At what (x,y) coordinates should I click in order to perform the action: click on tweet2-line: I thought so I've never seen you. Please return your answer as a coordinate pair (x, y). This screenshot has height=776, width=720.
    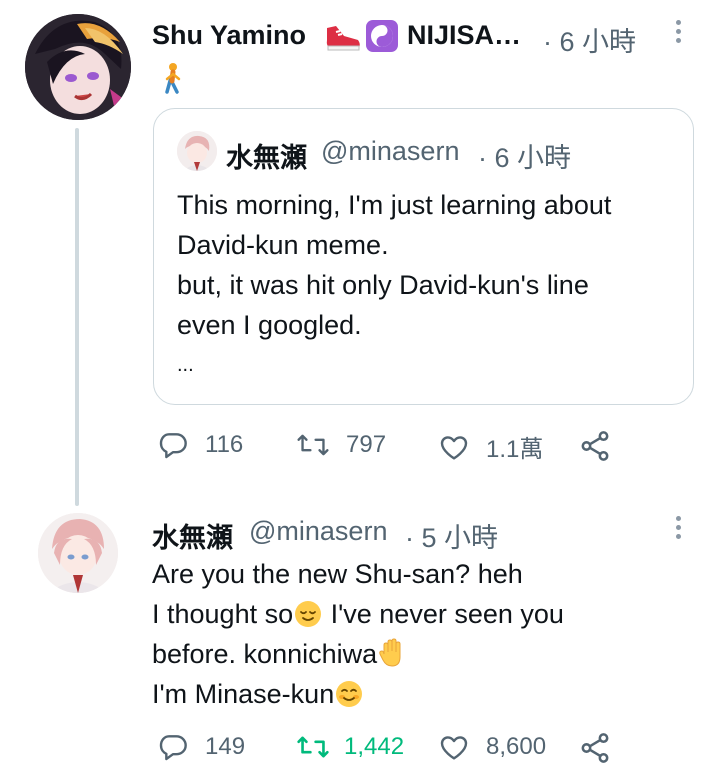
    Looking at the image, I should click on (432, 614).